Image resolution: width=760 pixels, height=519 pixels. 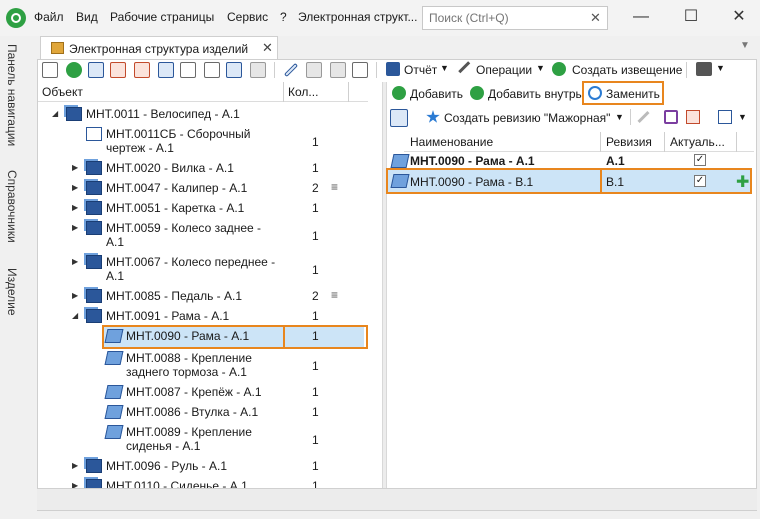 I want to click on tree-row: ▶ МНТ.0020 - Вилка - А.1 1, so click(x=203, y=168).